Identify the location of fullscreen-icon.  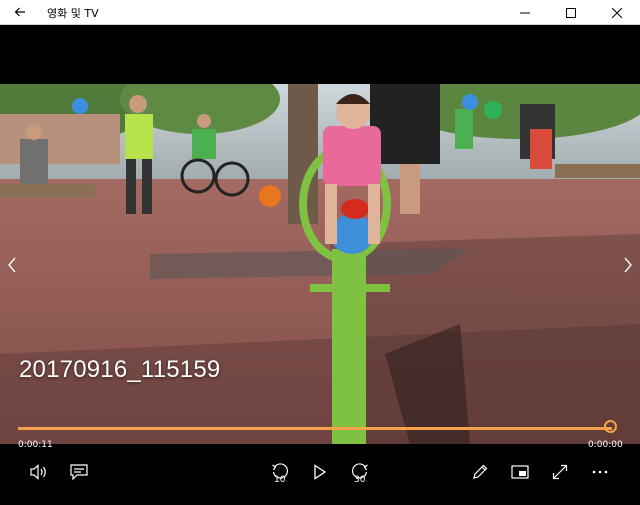
(560, 472).